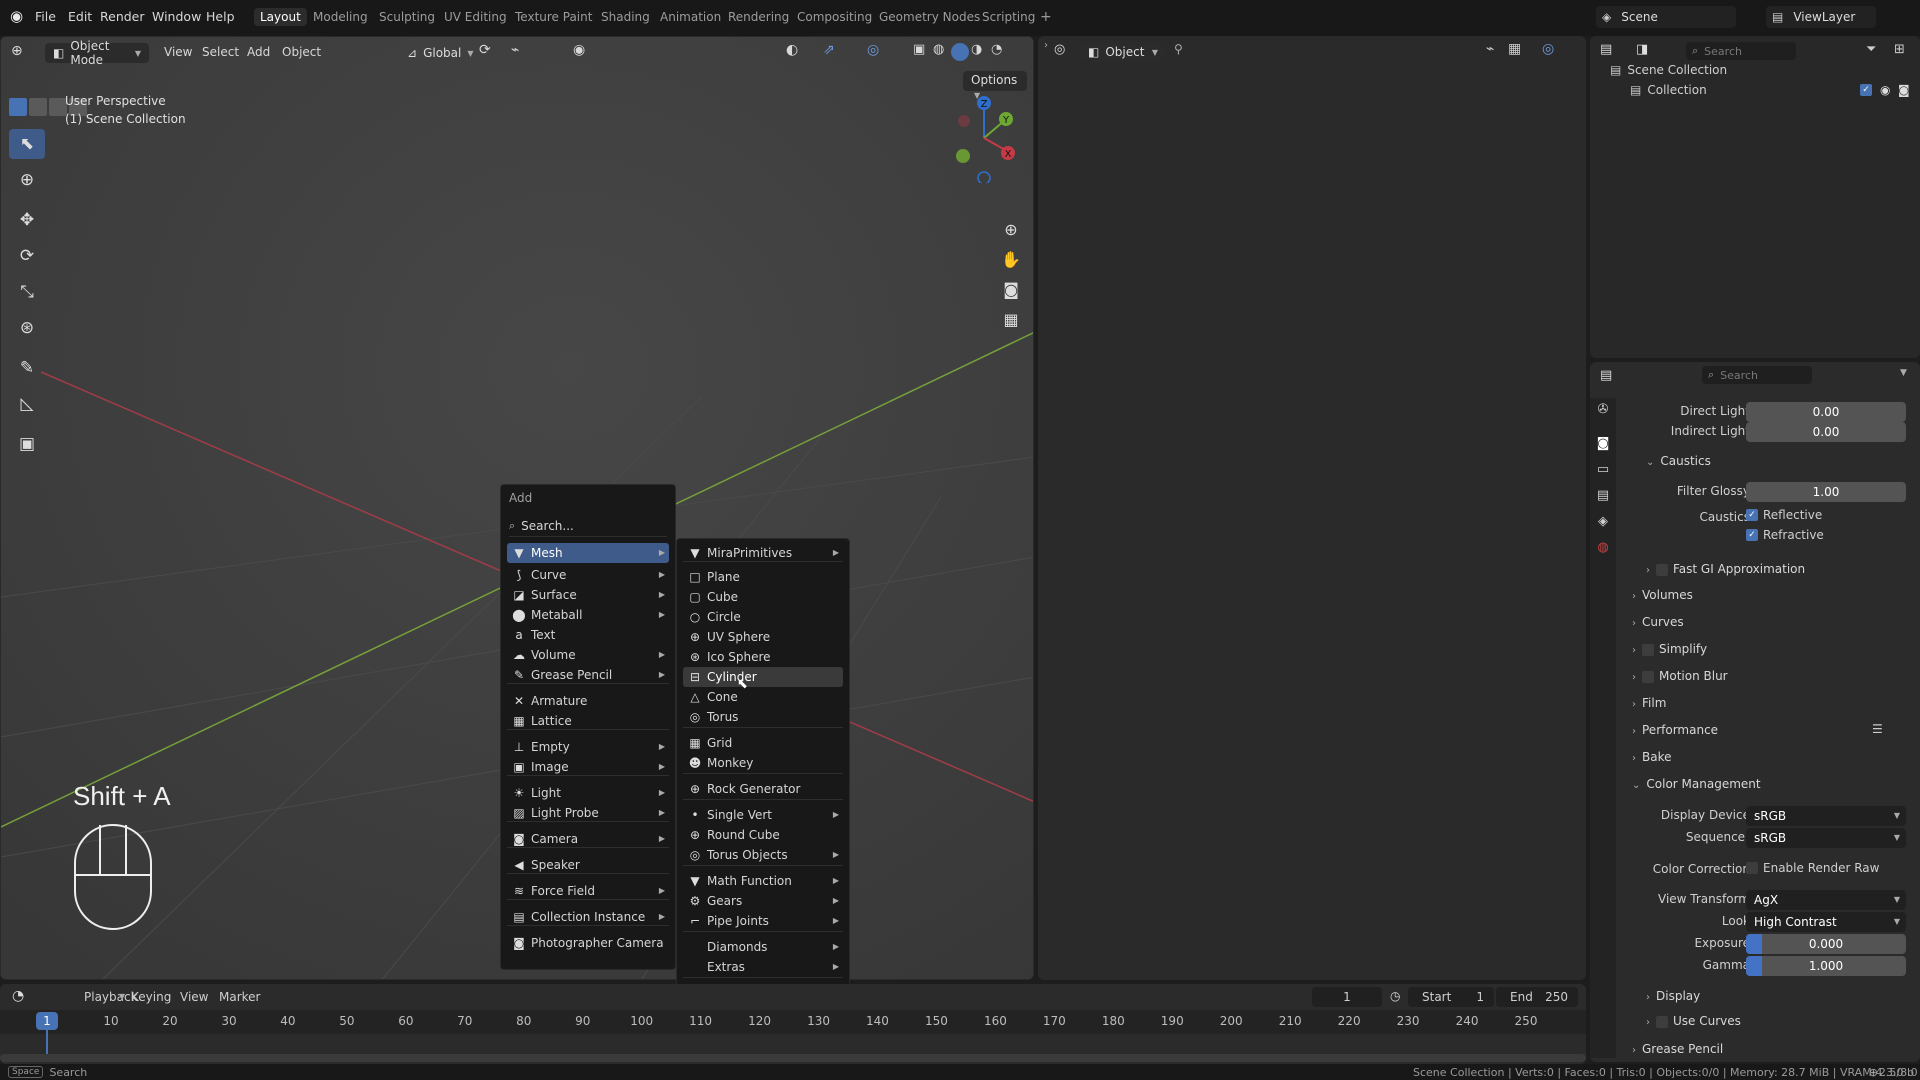 This screenshot has height=1080, width=1920. I want to click on tab-sculpting: Sculpting, so click(407, 17).